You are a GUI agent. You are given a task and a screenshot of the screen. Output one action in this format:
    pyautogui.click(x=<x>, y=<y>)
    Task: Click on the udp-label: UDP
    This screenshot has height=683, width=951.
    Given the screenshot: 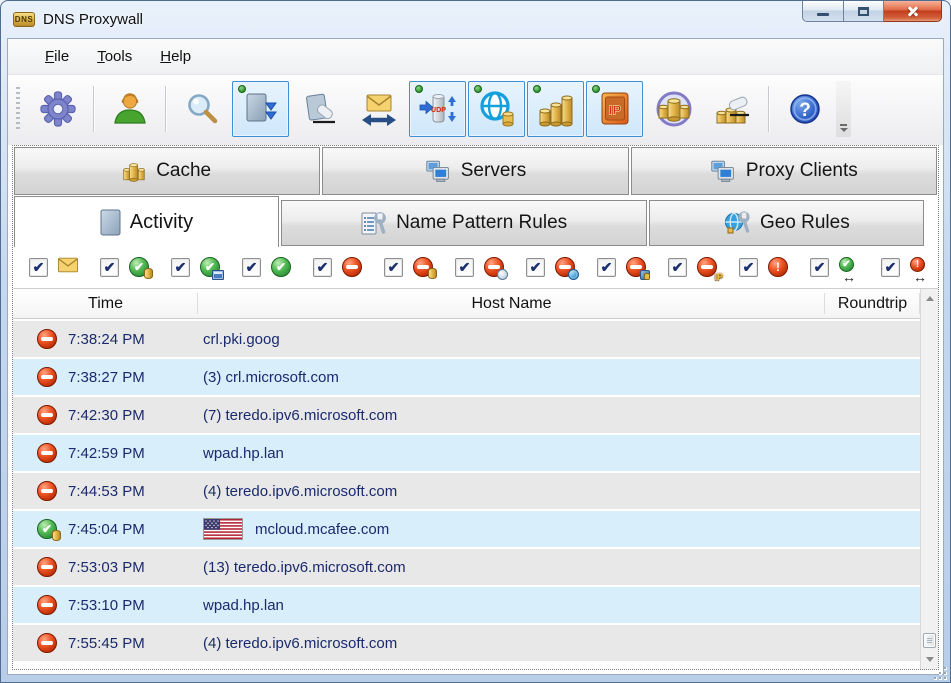 What is the action you would take?
    pyautogui.click(x=437, y=109)
    